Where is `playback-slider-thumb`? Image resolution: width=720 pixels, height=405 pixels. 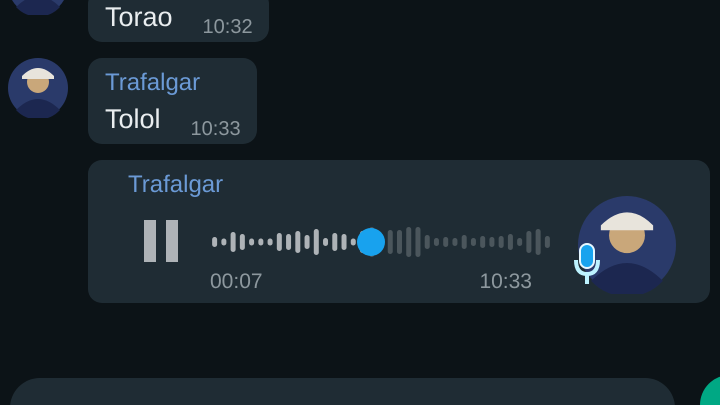 playback-slider-thumb is located at coordinates (370, 242).